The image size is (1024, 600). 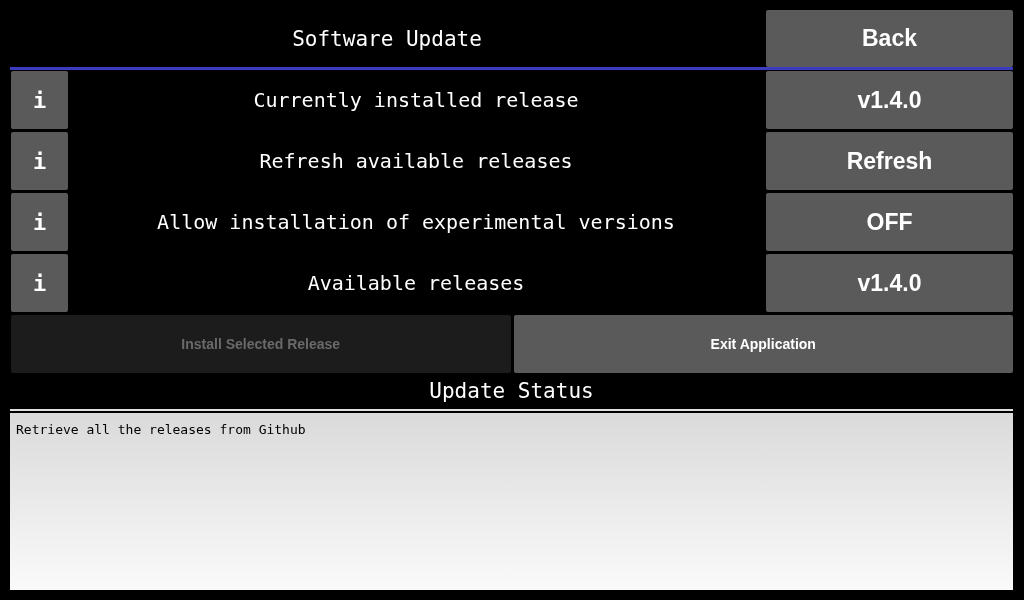 I want to click on status-title: Update Status, so click(x=511, y=392).